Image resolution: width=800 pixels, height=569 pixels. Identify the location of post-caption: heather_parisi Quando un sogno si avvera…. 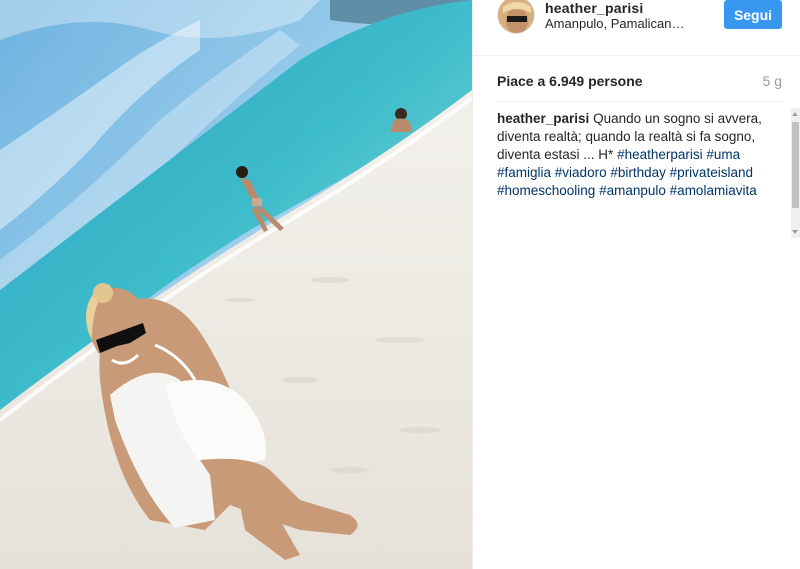
(632, 155).